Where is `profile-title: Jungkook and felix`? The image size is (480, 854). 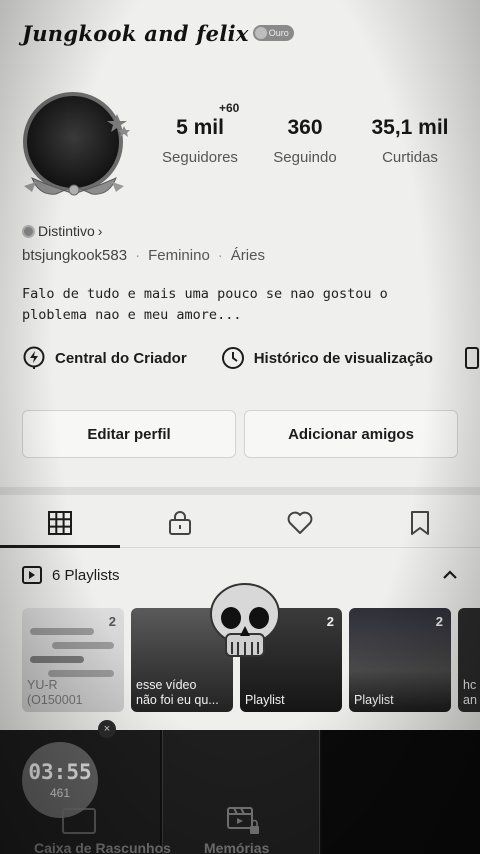
profile-title: Jungkook and felix is located at coordinates (135, 33).